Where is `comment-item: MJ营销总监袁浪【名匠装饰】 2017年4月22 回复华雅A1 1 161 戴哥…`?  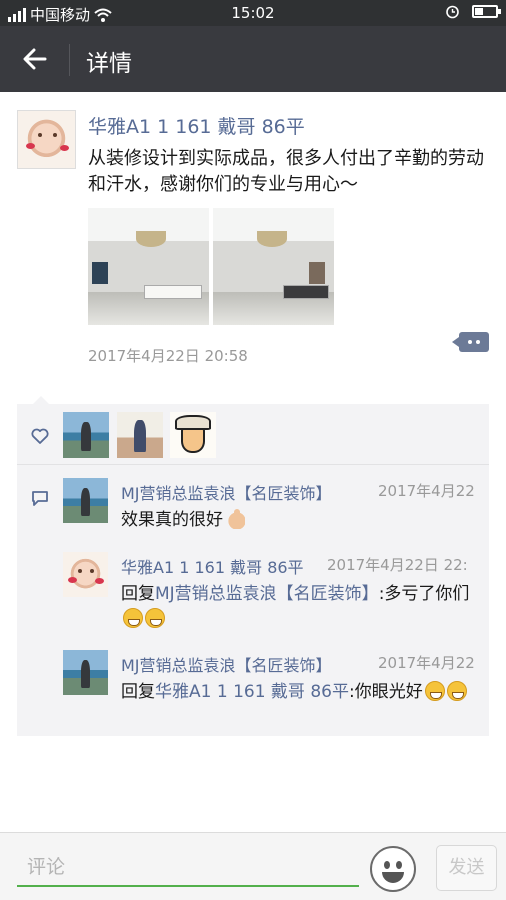
comment-item: MJ营销总监袁浪【名匠装饰】 2017年4月22 回复华雅A1 1 161 戴哥… is located at coordinates (276, 690).